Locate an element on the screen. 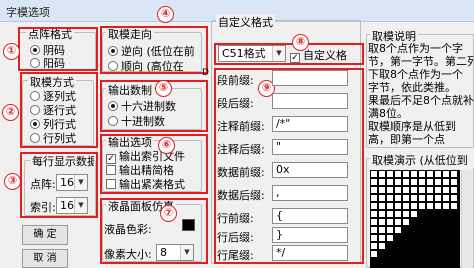  radio-scan-mode-3: 行列式 is located at coordinates (53, 138).